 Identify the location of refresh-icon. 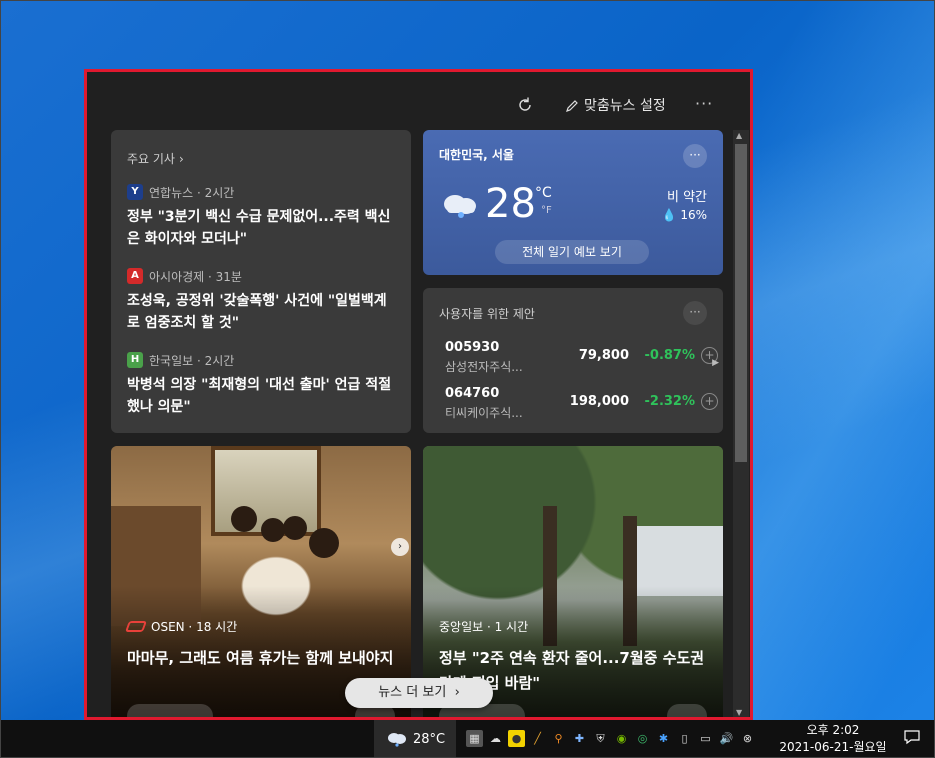
(525, 104).